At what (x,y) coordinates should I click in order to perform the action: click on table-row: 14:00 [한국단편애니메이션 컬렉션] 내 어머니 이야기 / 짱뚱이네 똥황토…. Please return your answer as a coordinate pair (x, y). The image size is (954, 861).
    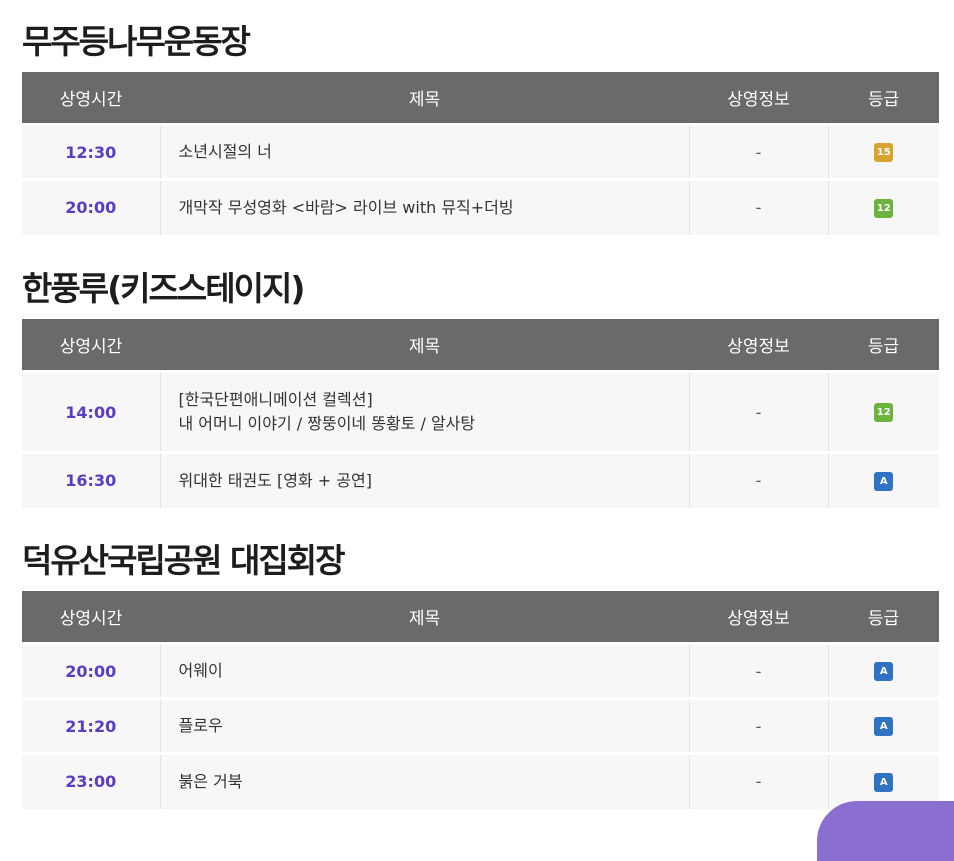
    Looking at the image, I should click on (480, 411).